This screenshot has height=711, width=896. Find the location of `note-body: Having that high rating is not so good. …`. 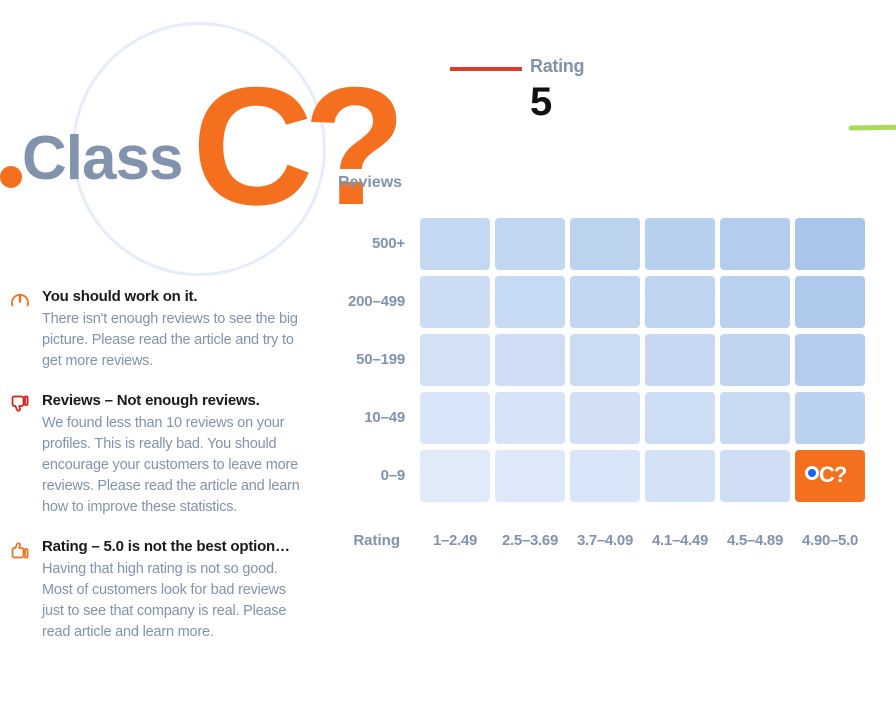

note-body: Having that high rating is not so good. … is located at coordinates (164, 600).